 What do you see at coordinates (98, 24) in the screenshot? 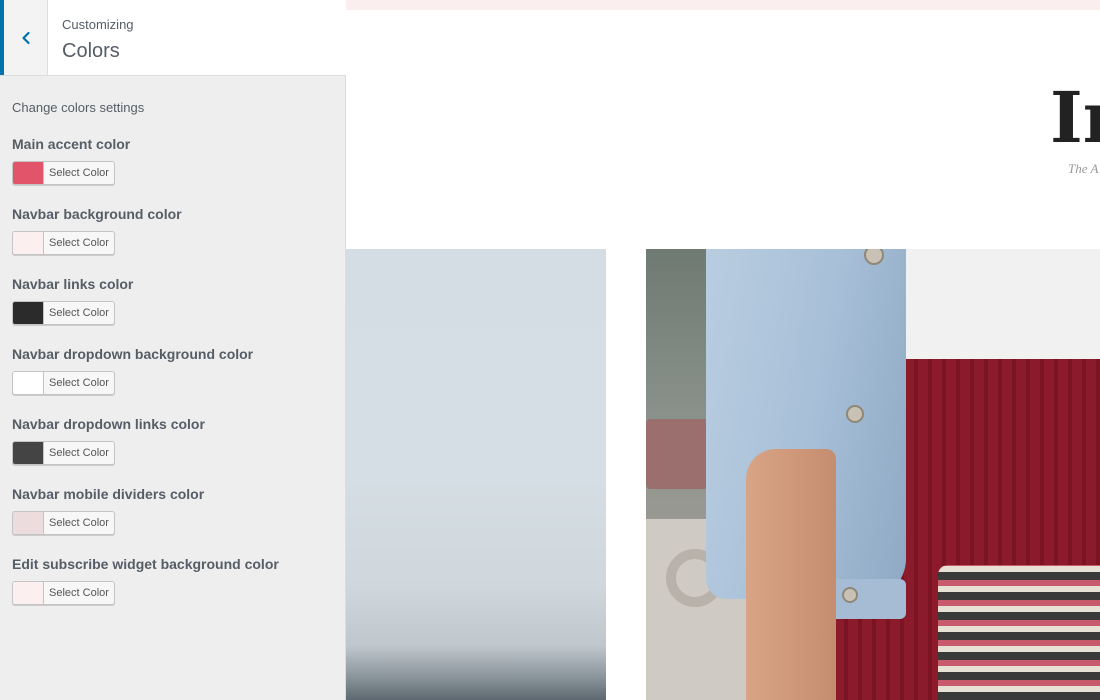
I see `breadcrumb: Customizing` at bounding box center [98, 24].